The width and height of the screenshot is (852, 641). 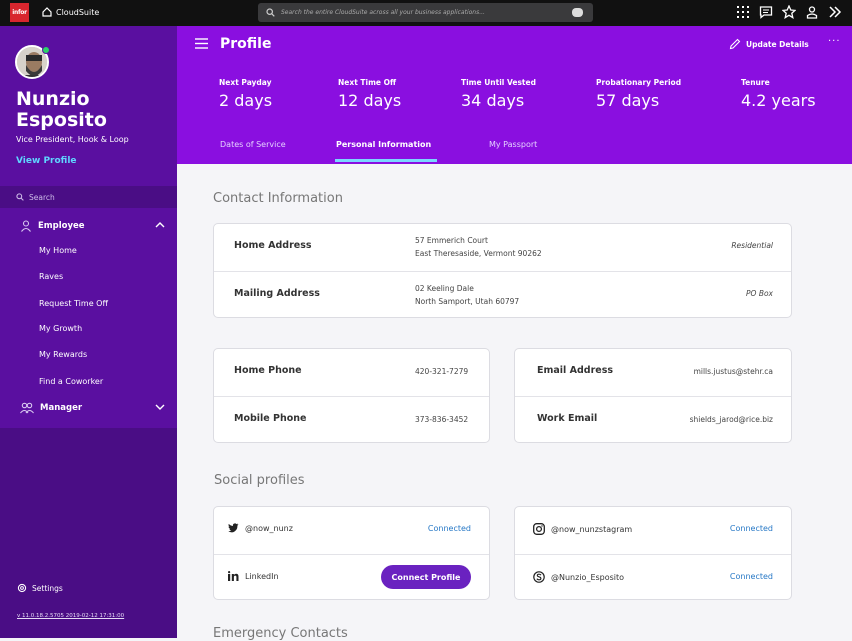 I want to click on social-handle-text: @Nunzio_Esposito, so click(x=588, y=577).